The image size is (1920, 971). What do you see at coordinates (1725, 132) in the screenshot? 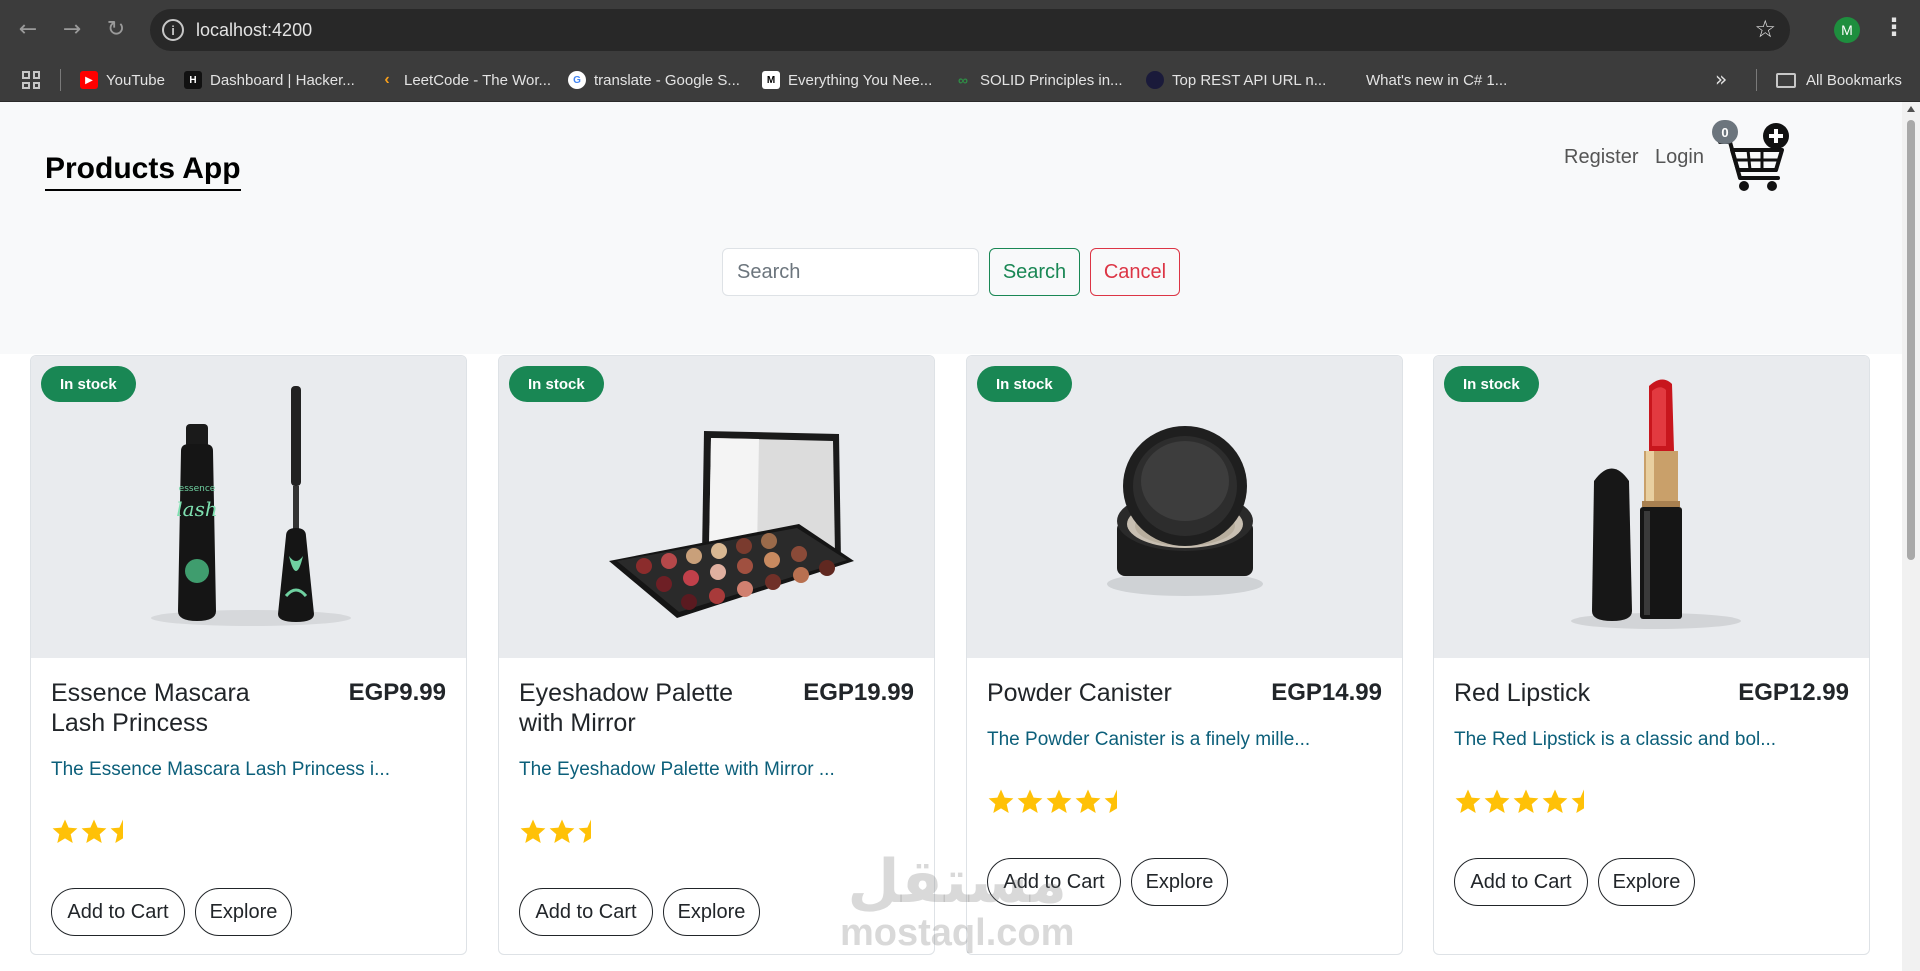
I see `cart-count-badge: 0` at bounding box center [1725, 132].